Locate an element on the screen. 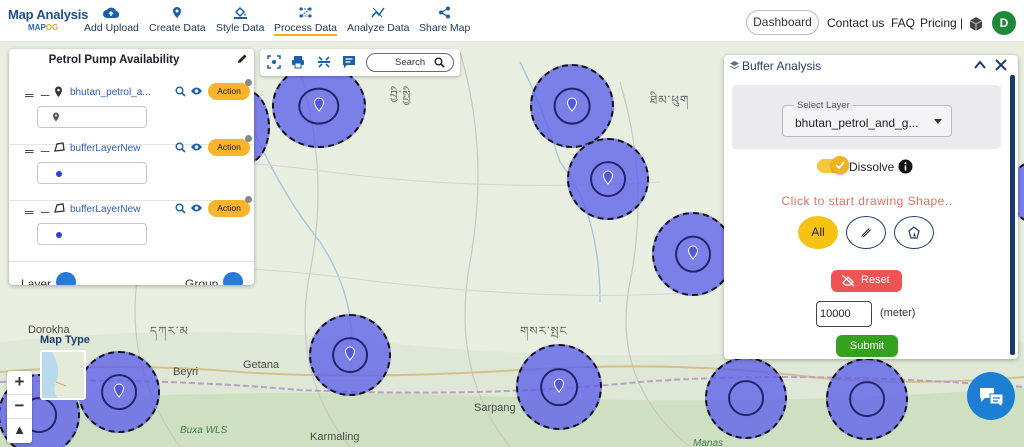  print-icon is located at coordinates (298, 62).